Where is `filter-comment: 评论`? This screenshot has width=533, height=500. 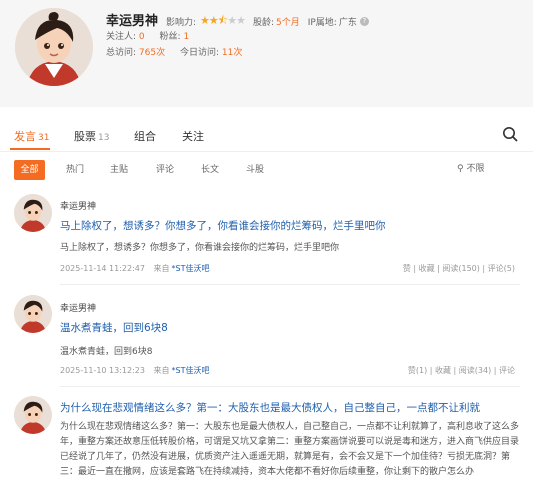 filter-comment: 评论 is located at coordinates (165, 170).